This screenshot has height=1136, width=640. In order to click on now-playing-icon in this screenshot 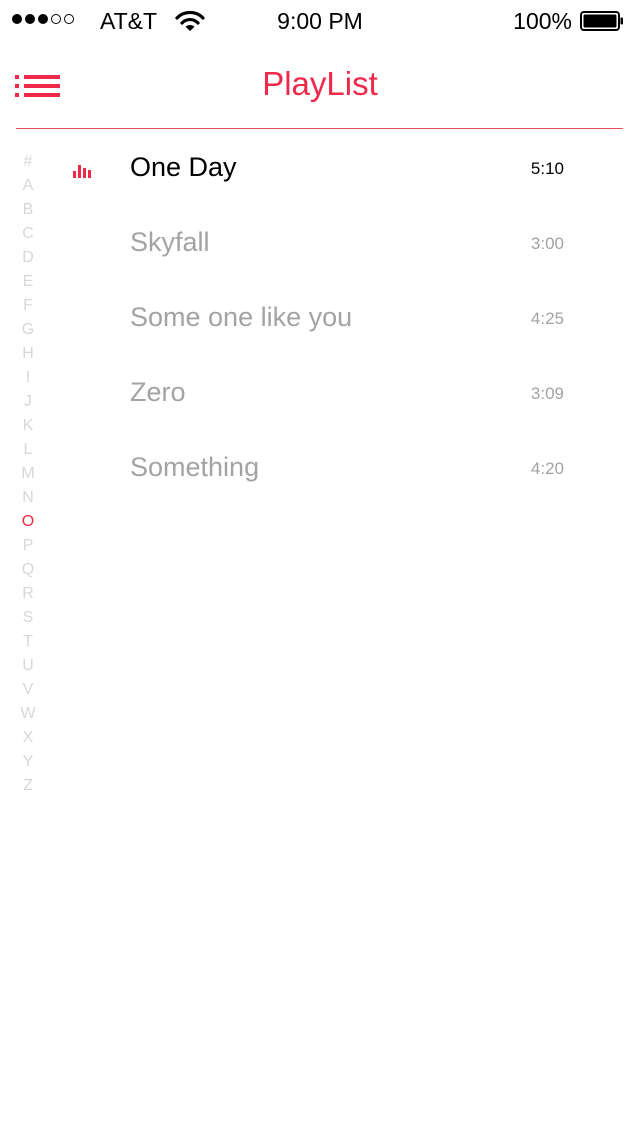, I will do `click(82, 171)`.